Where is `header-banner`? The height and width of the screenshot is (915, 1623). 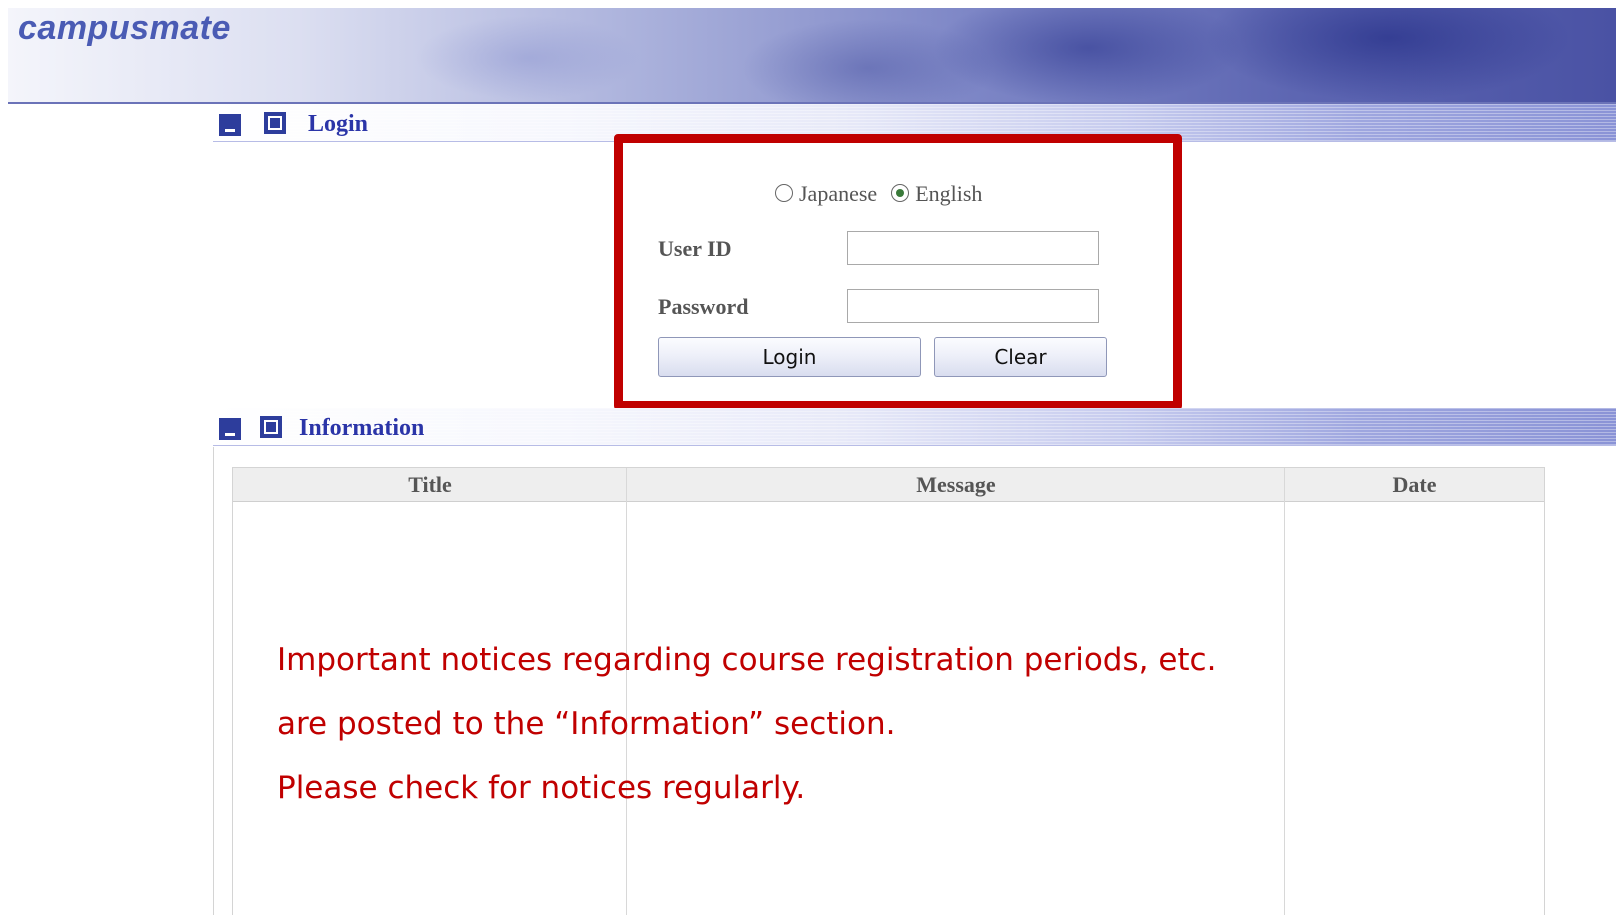
header-banner is located at coordinates (812, 56).